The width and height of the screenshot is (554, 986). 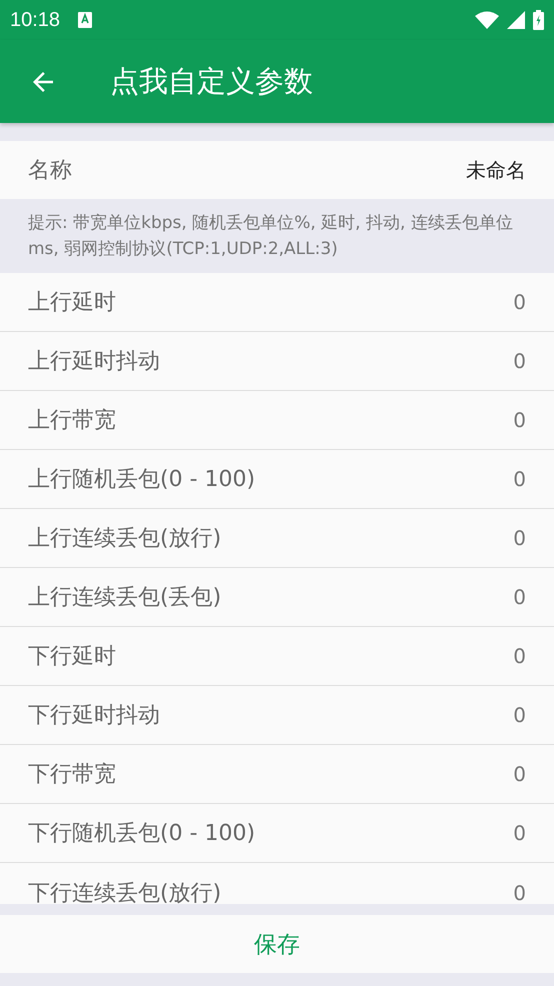 I want to click on parameter-label: 上行连续丢包(丢包), so click(x=125, y=598).